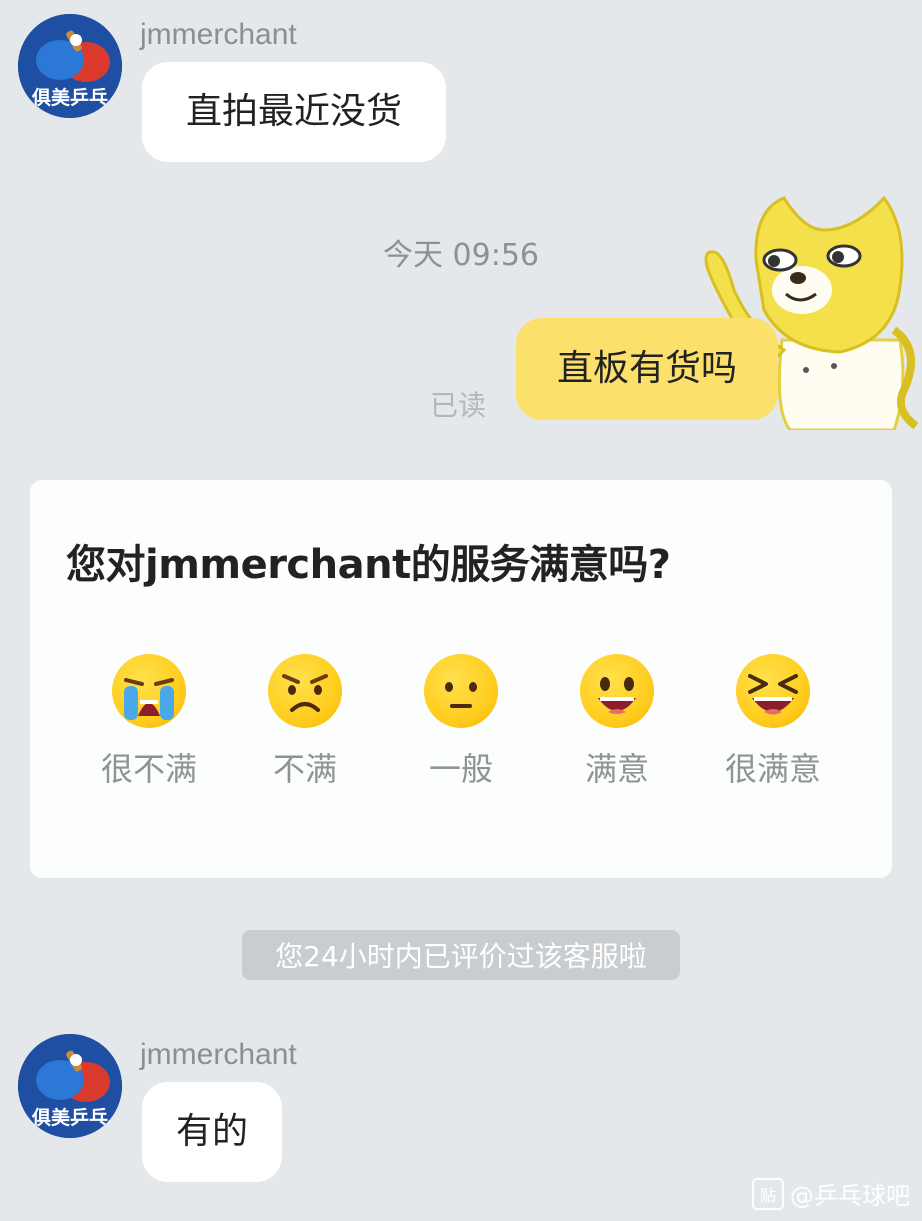  I want to click on crying-face-icon, so click(149, 691).